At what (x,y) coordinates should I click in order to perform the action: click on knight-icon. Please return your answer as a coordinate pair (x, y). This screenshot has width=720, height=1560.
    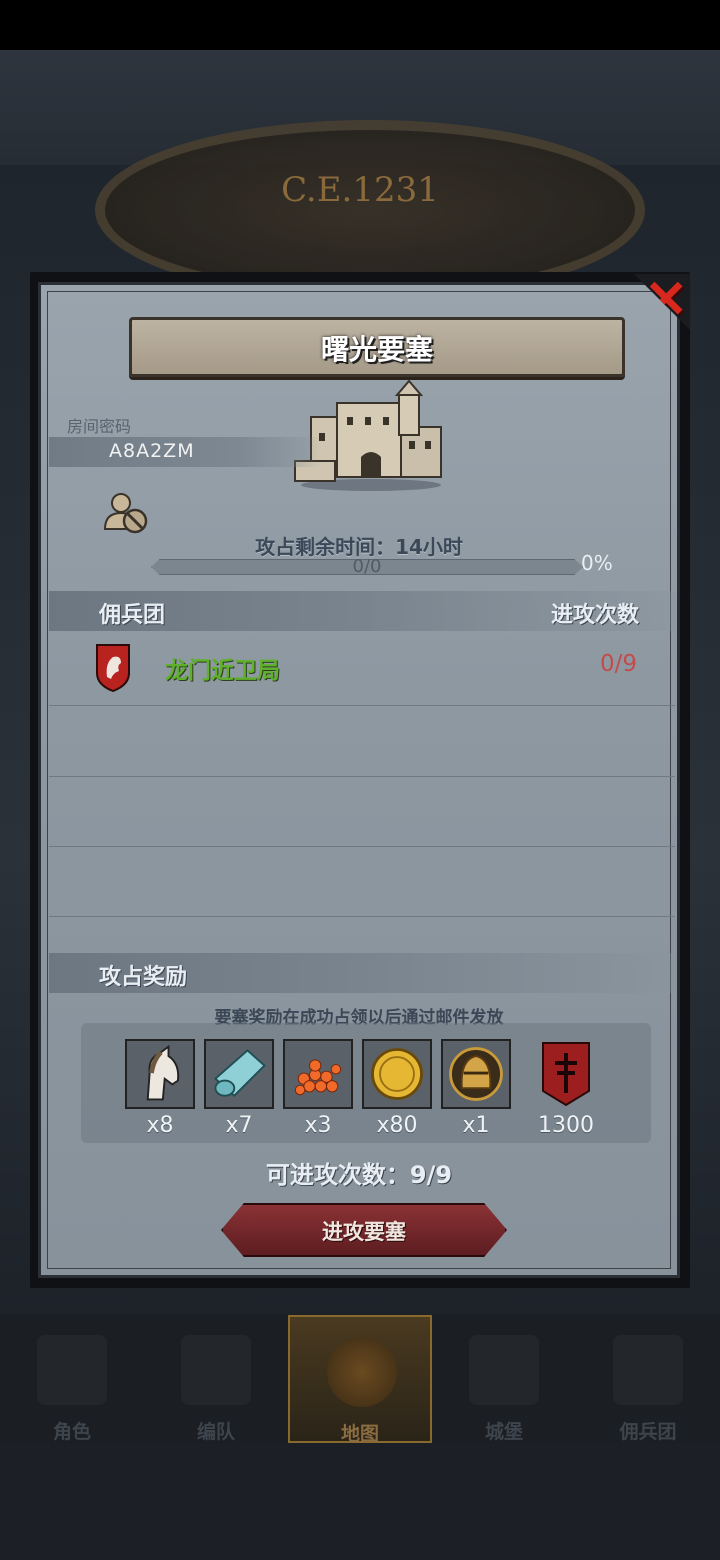
    Looking at the image, I should click on (72, 1370).